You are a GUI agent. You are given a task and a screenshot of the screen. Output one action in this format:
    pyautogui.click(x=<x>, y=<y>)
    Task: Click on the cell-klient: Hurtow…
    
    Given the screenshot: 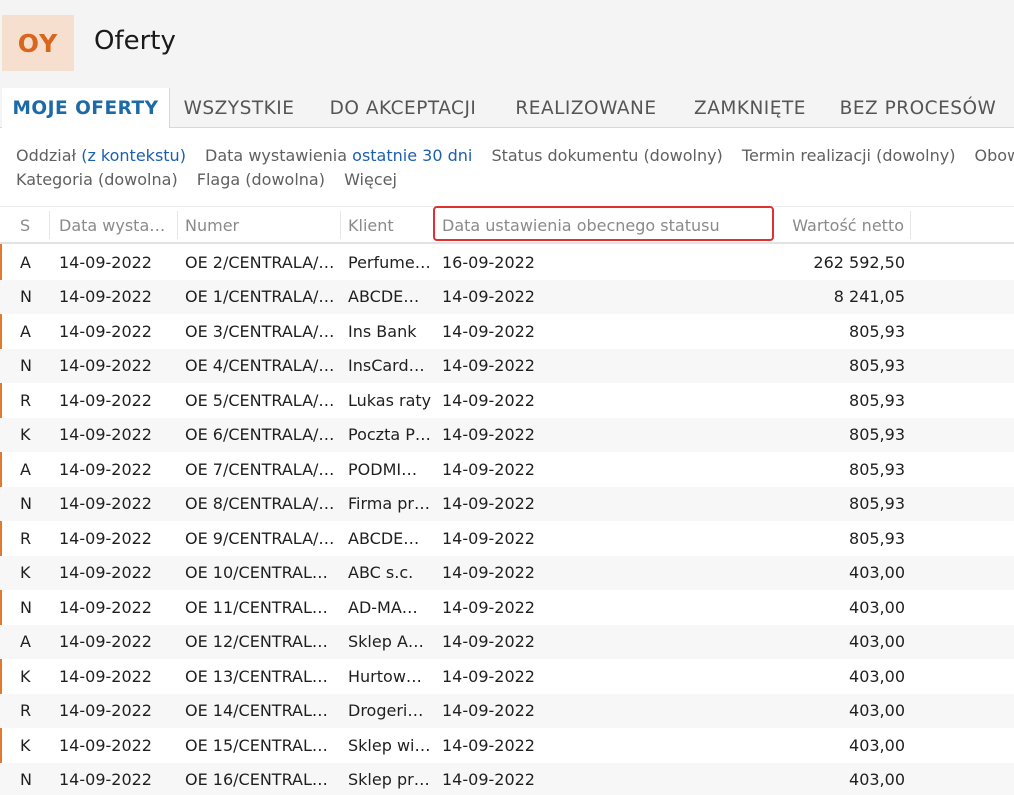 What is the action you would take?
    pyautogui.click(x=385, y=676)
    